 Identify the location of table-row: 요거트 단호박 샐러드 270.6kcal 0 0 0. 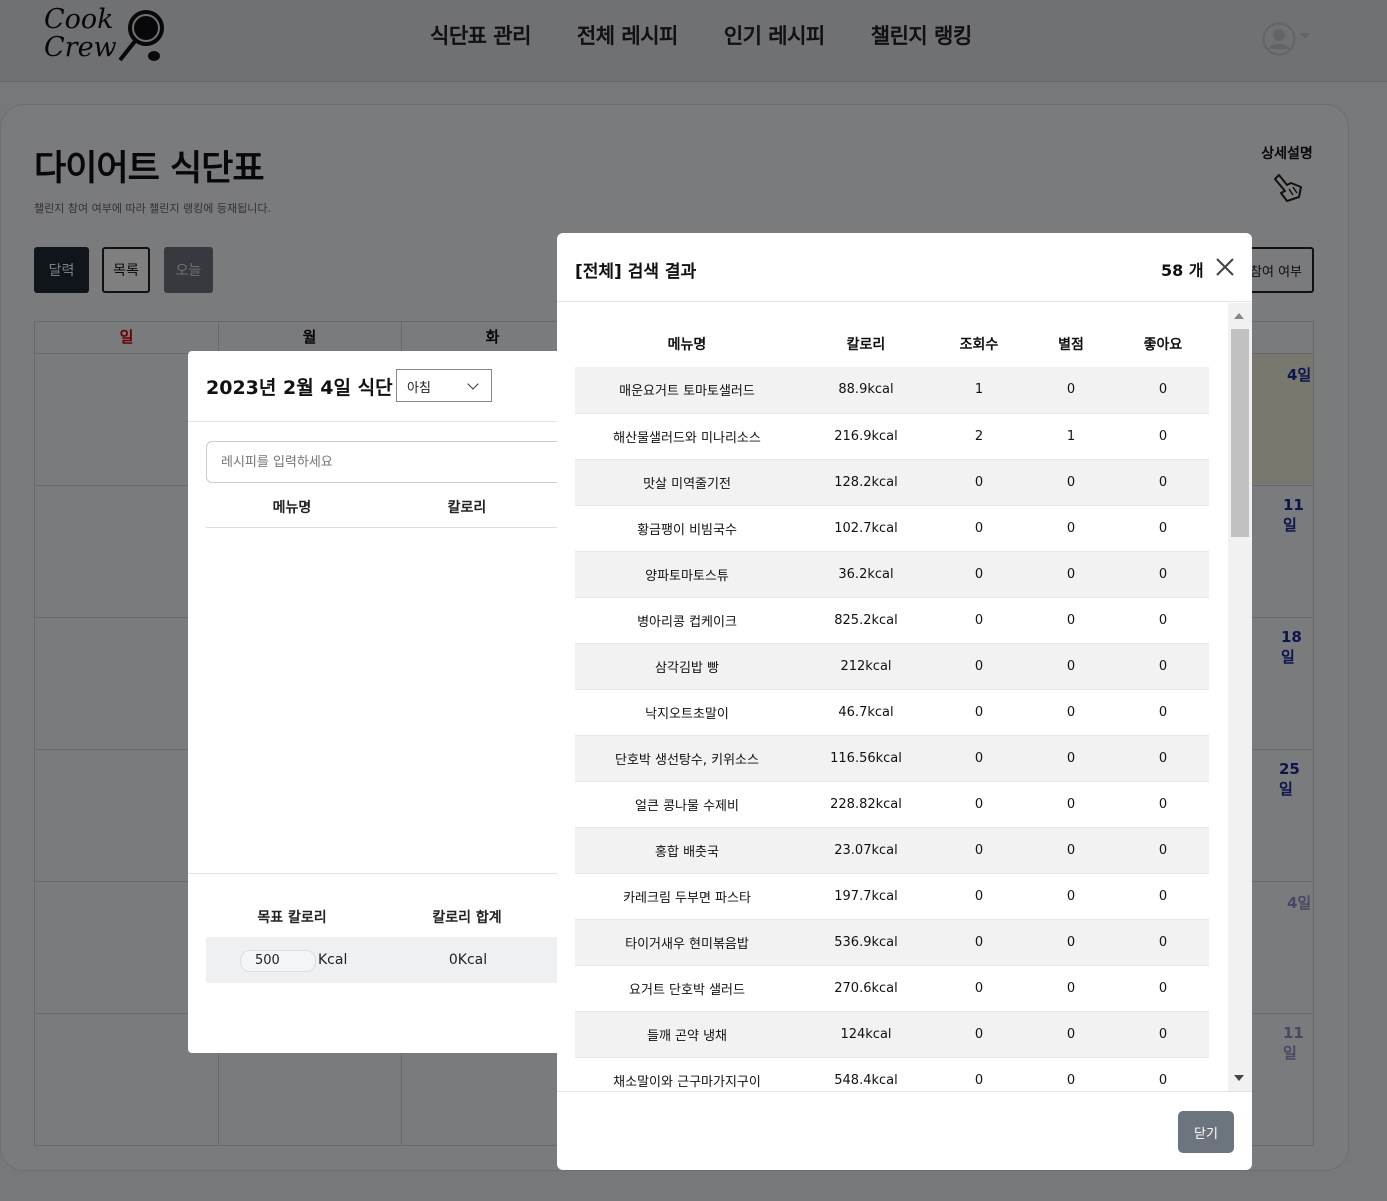
(892, 988).